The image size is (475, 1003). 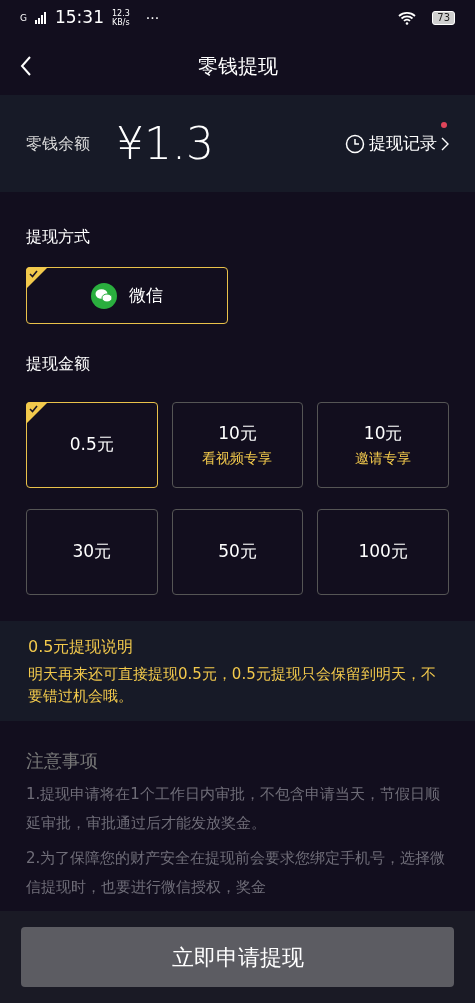 I want to click on battery-indicator: 73, so click(x=443, y=18).